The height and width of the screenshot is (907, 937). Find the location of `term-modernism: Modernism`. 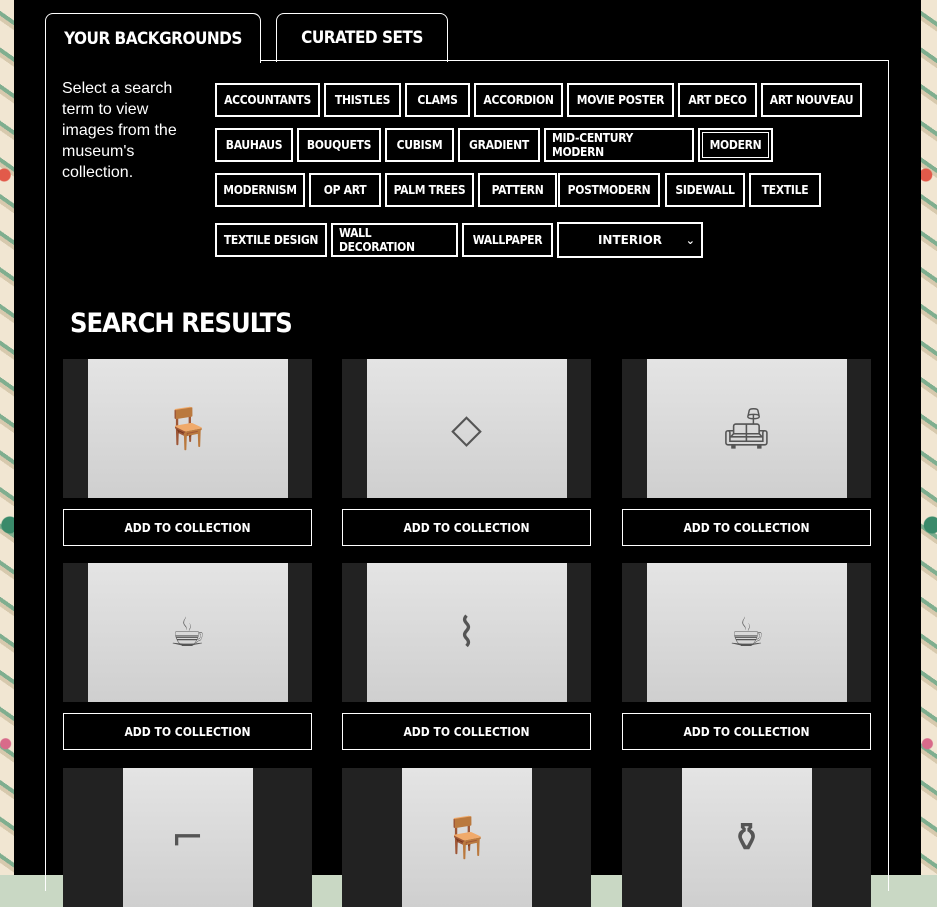

term-modernism: Modernism is located at coordinates (260, 190).